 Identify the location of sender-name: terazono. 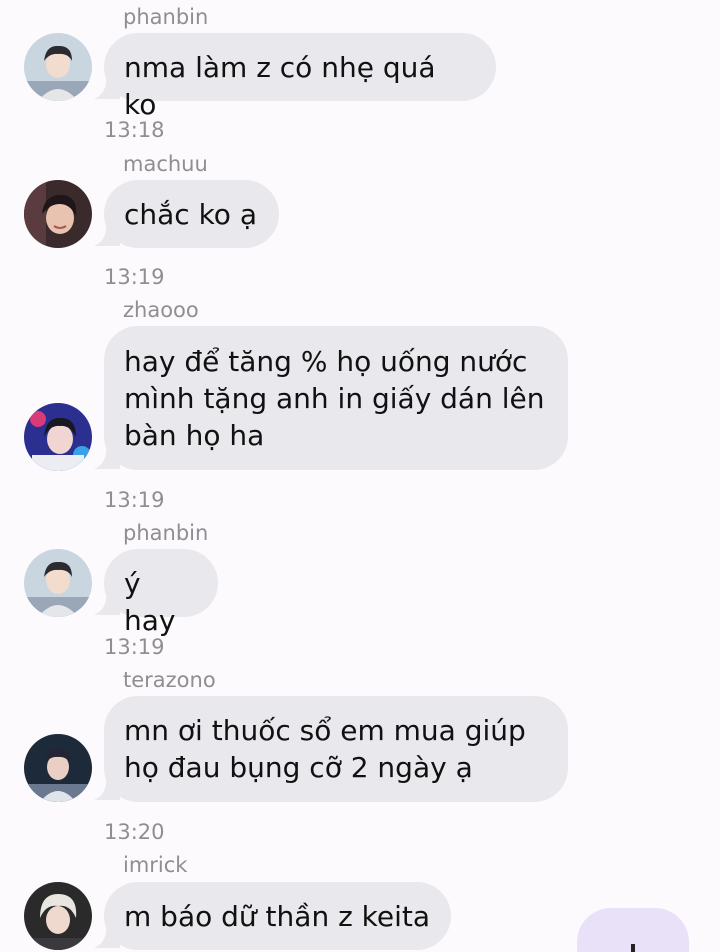
(169, 680).